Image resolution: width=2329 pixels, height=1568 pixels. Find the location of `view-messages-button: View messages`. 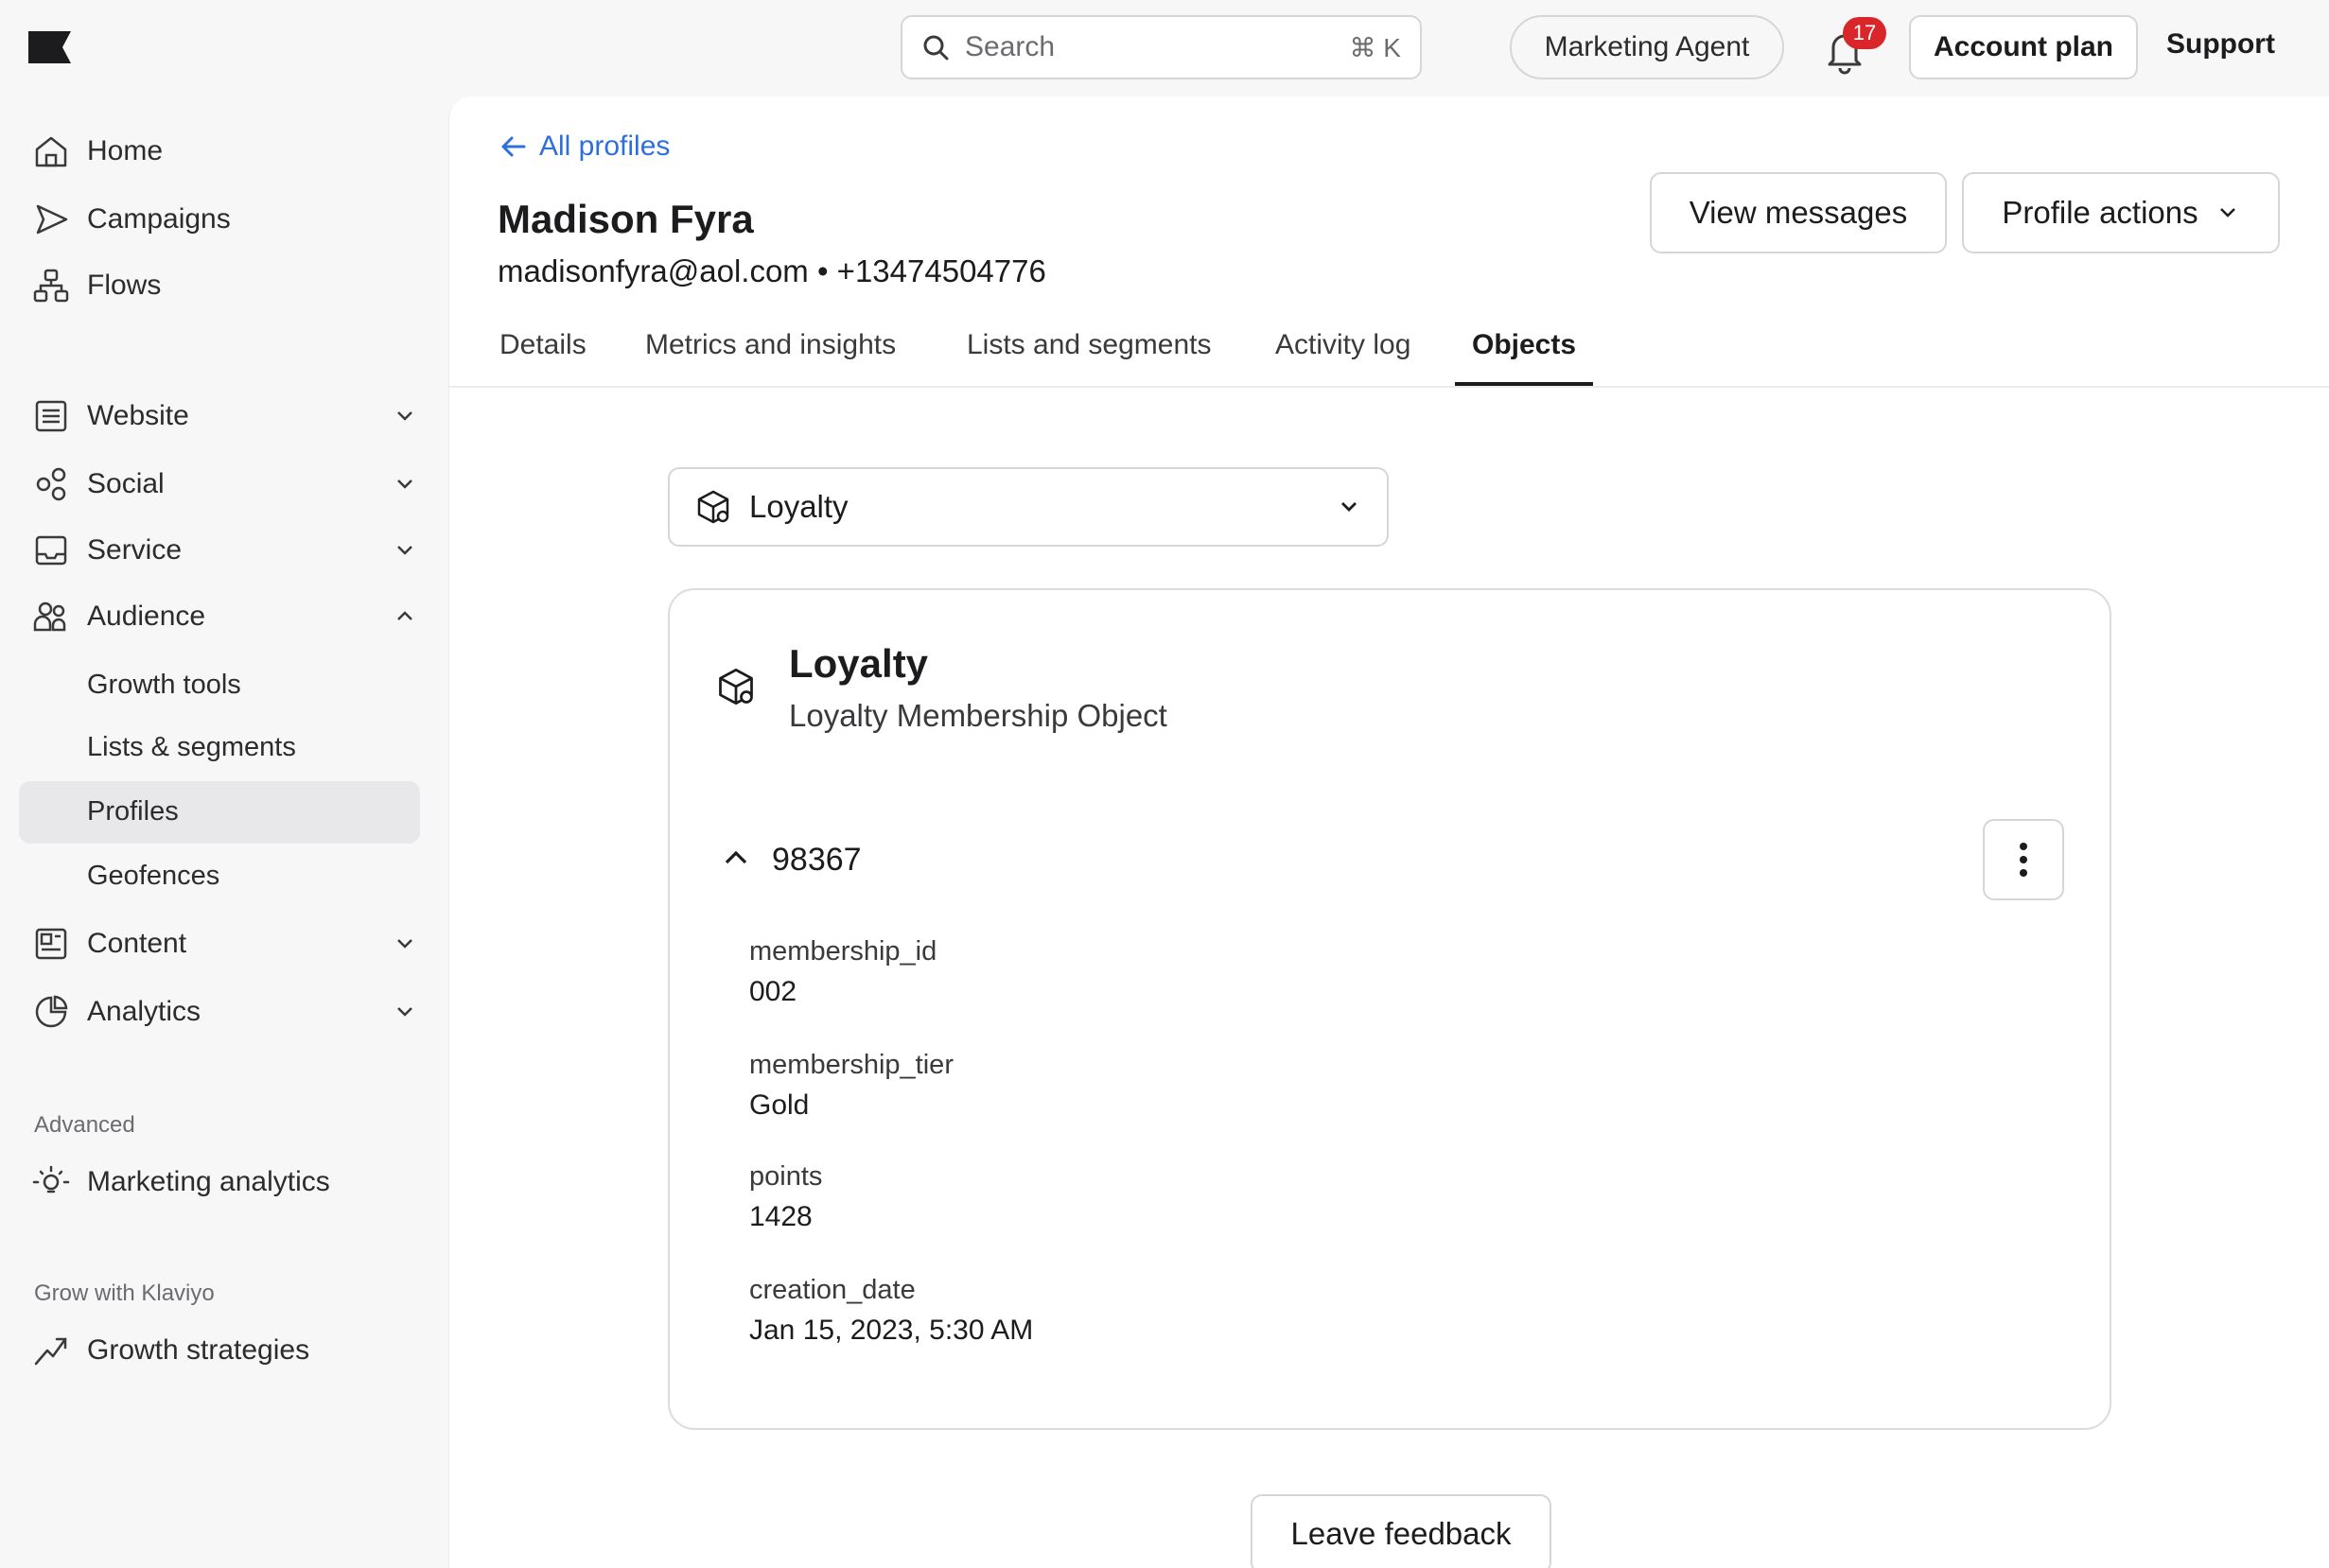

view-messages-button: View messages is located at coordinates (1798, 213).